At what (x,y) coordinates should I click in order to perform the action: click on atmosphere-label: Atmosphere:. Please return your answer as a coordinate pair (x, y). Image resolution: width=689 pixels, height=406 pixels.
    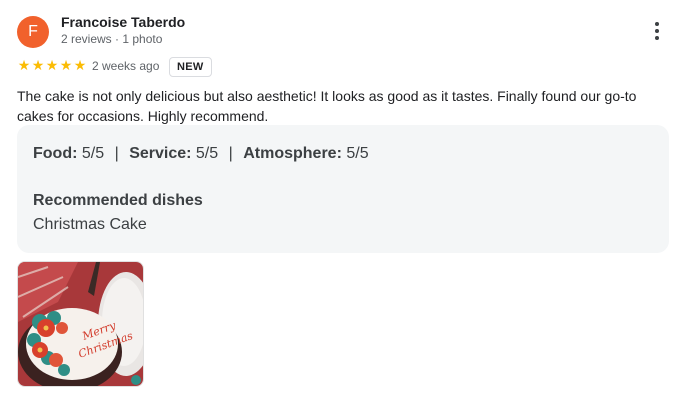
    Looking at the image, I should click on (292, 153).